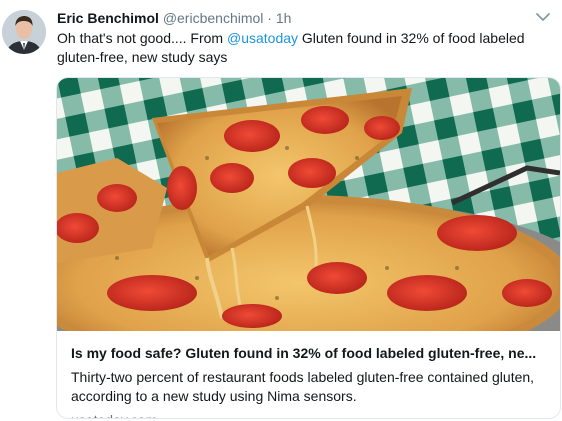 The width and height of the screenshot is (562, 421). I want to click on tweet-menu-button, so click(543, 17).